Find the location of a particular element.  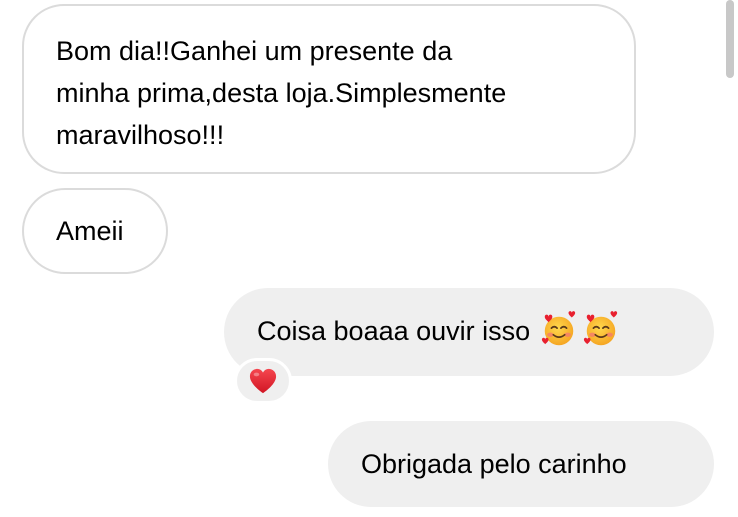

message-text-line: minha prima,desta loja.Simplesmente is located at coordinates (281, 93).